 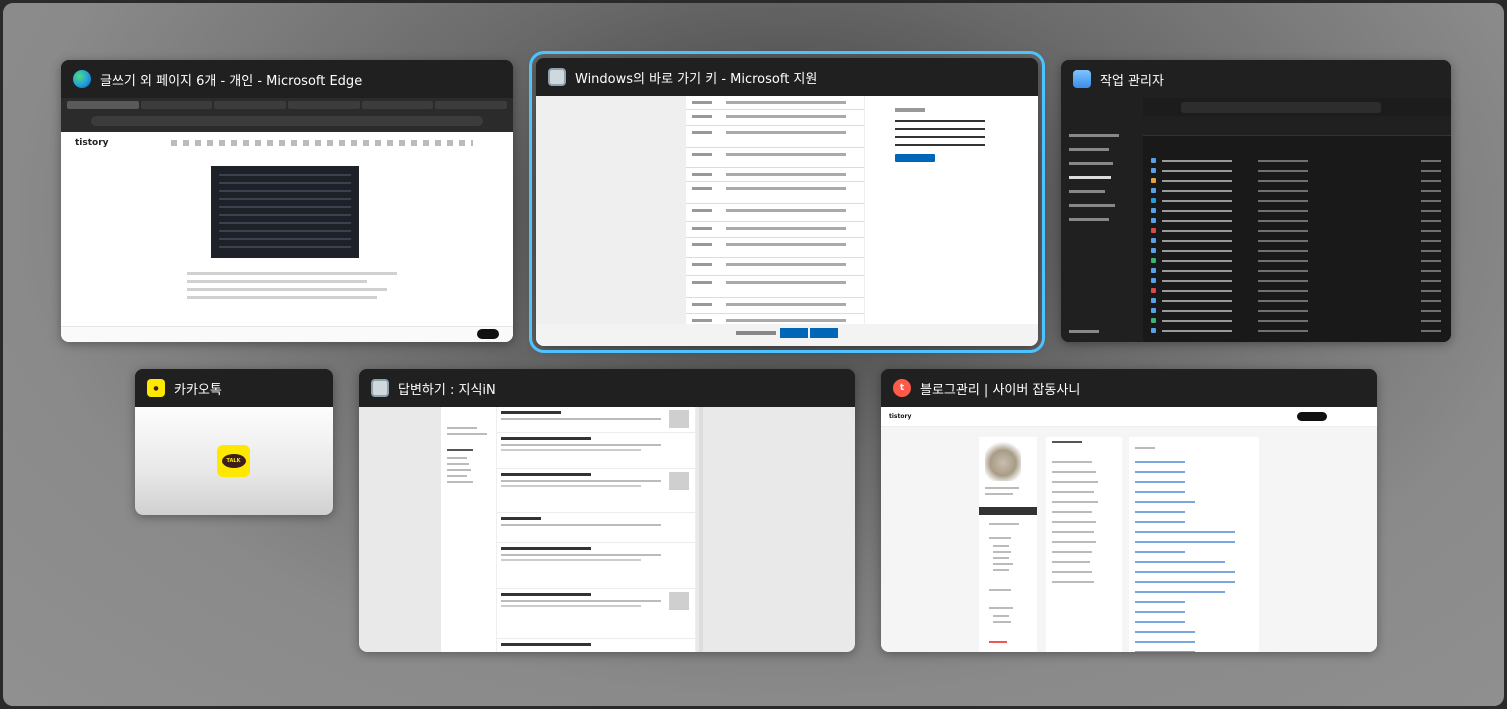 I want to click on question-list, so click(x=596, y=529).